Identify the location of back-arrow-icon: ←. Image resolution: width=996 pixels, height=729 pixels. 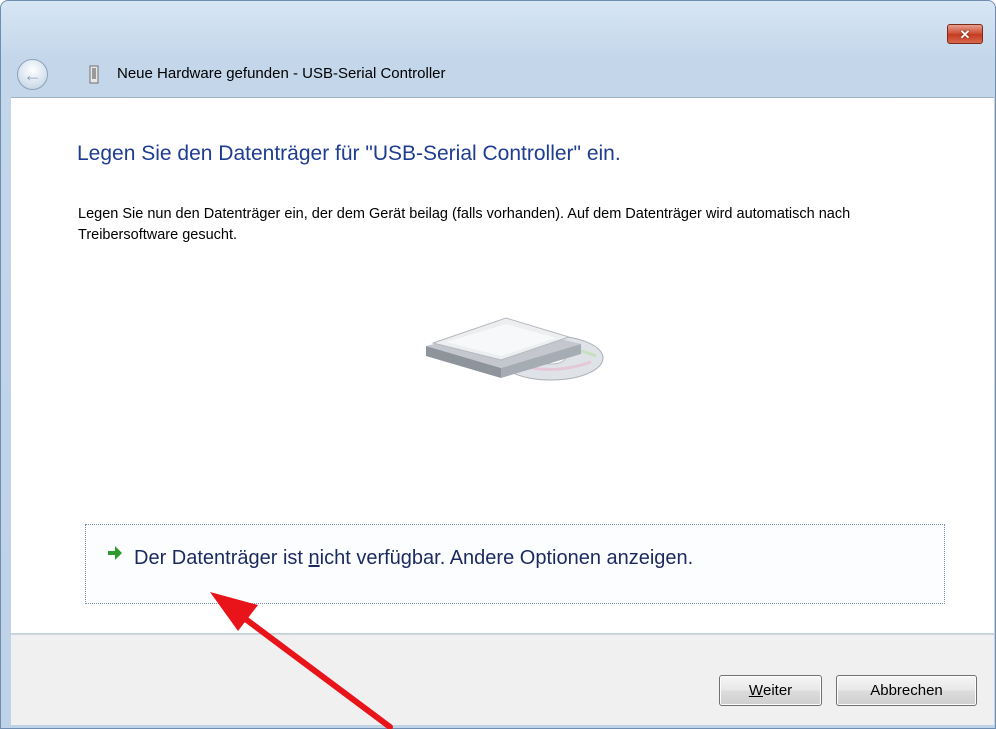
(32, 74).